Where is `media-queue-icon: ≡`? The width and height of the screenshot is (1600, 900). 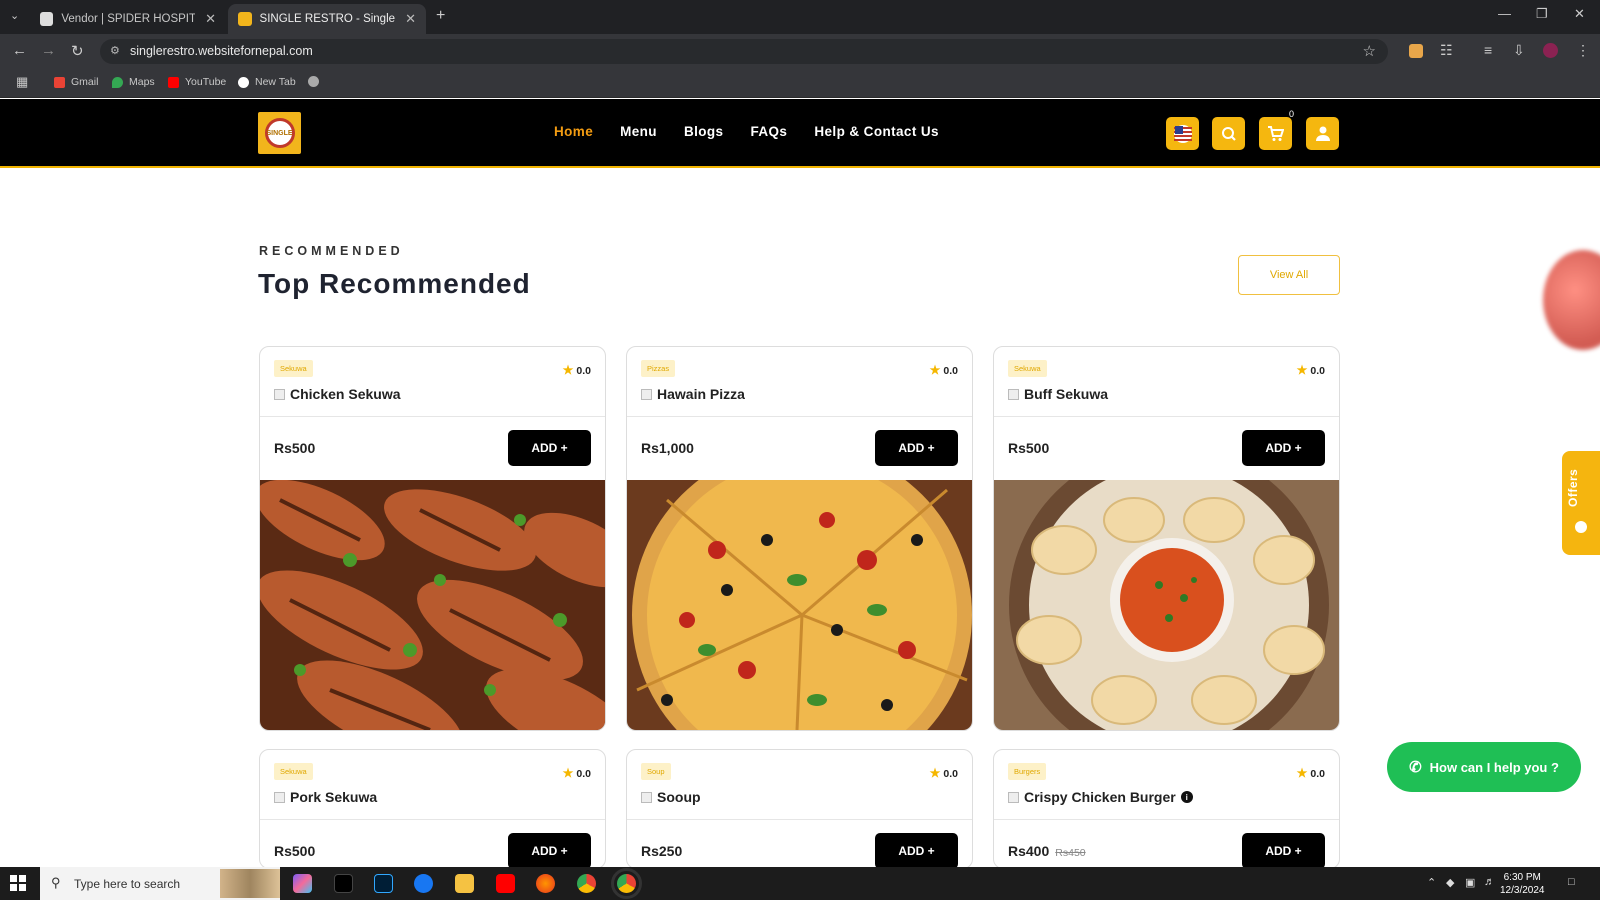
media-queue-icon: ≡ is located at coordinates (1488, 50).